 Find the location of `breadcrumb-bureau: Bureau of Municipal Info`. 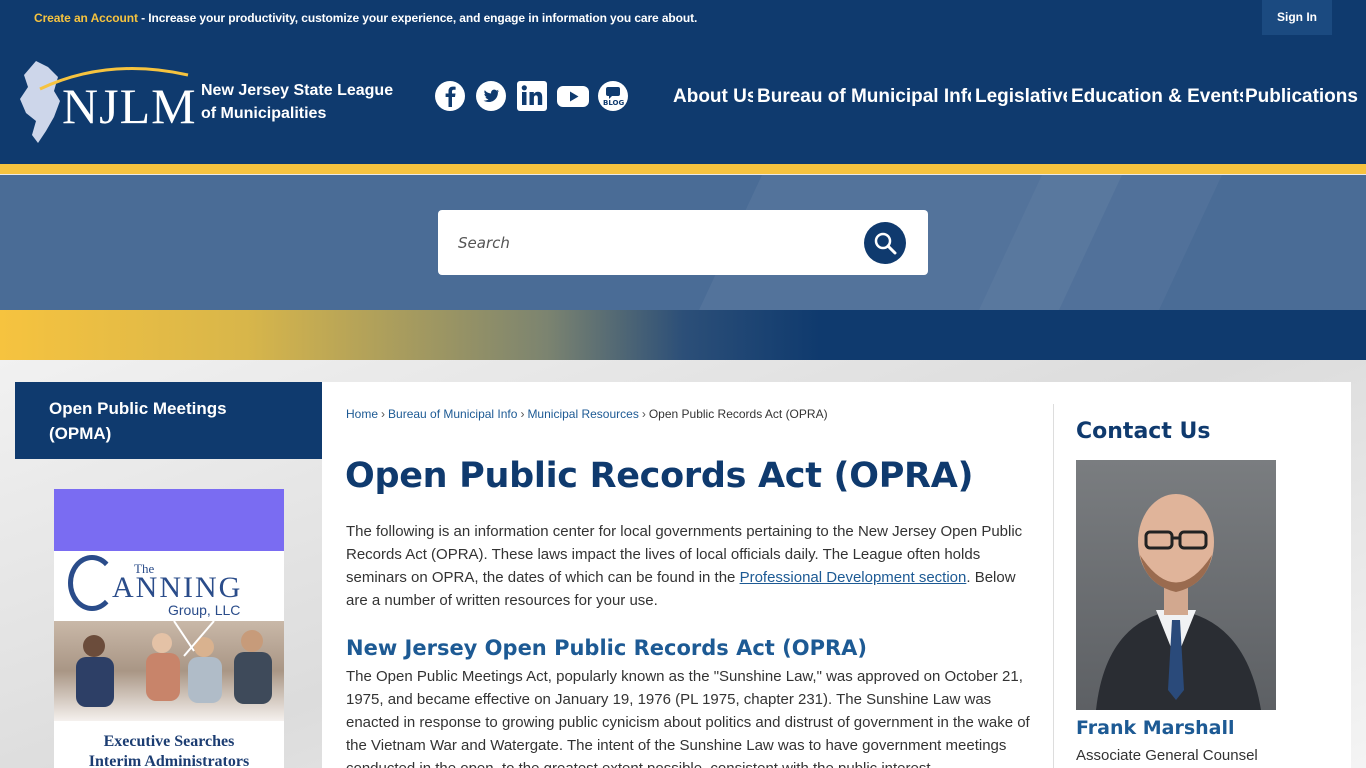

breadcrumb-bureau: Bureau of Municipal Info is located at coordinates (452, 414).